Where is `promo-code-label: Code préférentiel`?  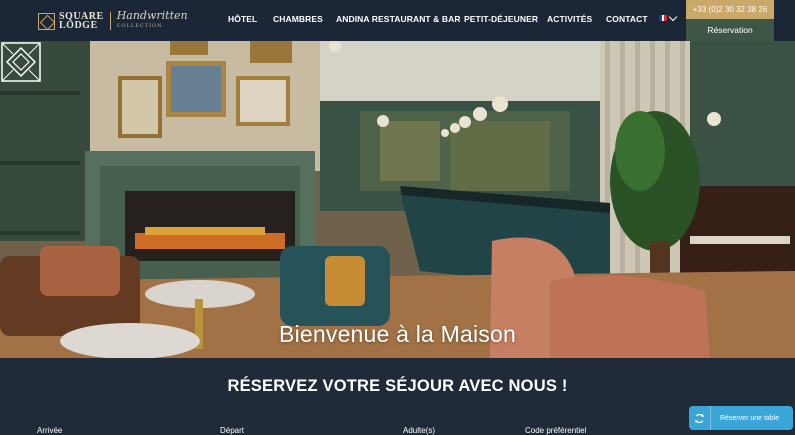
promo-code-label: Code préférentiel is located at coordinates (556, 430).